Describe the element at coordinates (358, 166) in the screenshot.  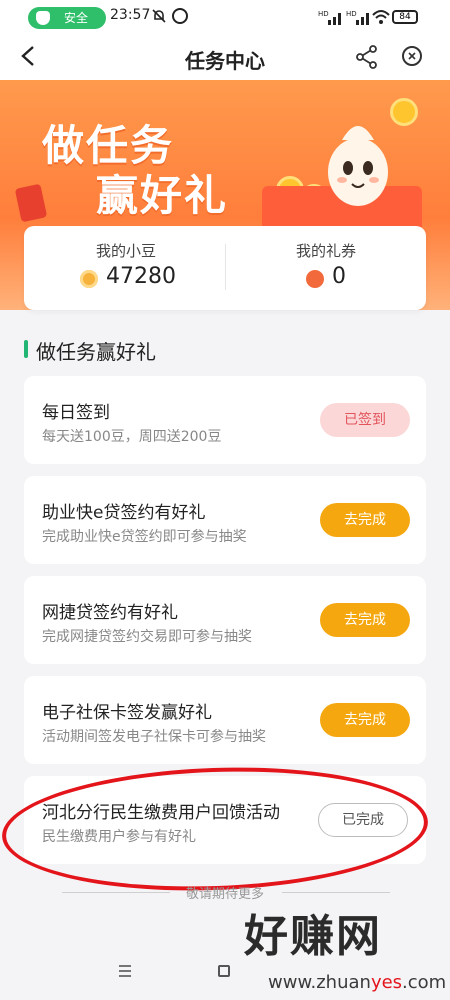
I see `mascot-illustration` at that location.